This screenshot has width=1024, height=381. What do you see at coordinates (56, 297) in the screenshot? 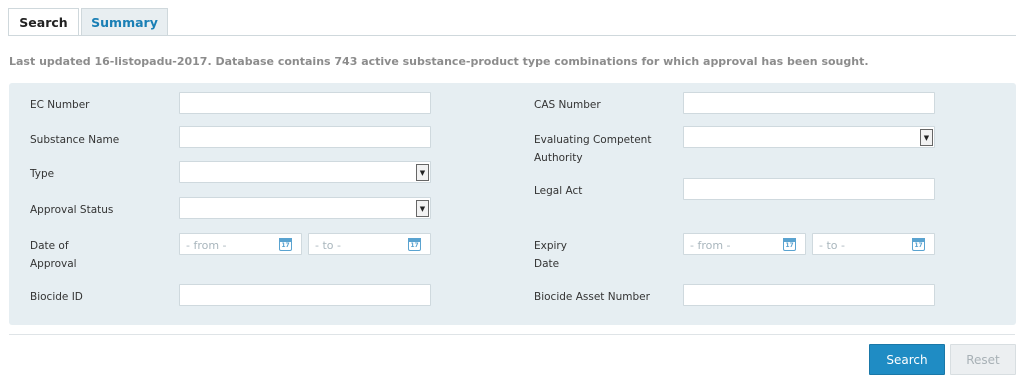
I see `biocide-id-label: Biocide ID` at bounding box center [56, 297].